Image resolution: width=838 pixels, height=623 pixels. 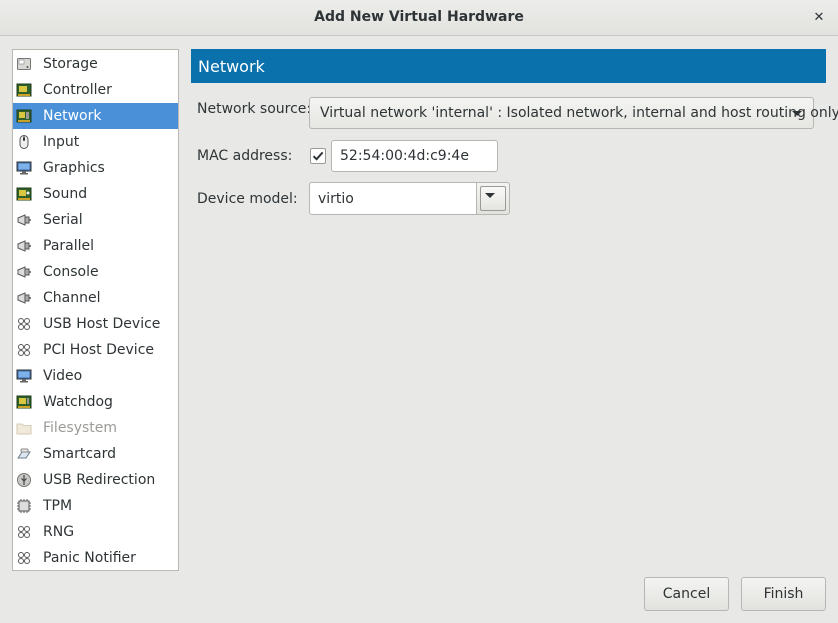 I want to click on sidebar-item-label: USB Host Device, so click(x=102, y=324).